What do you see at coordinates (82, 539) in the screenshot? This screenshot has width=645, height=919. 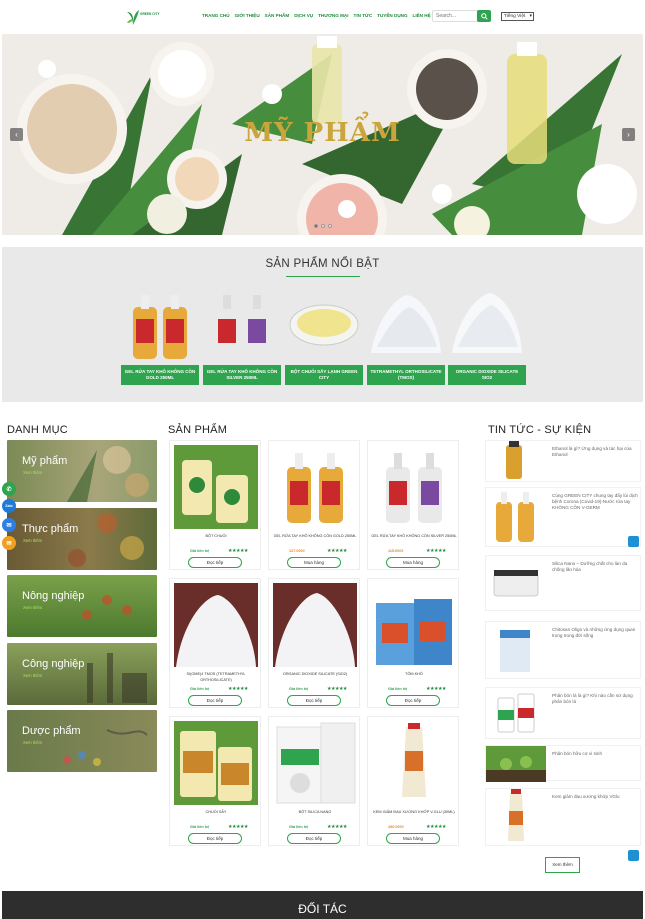 I see `category-food: Thực phẩm Xem thêm` at bounding box center [82, 539].